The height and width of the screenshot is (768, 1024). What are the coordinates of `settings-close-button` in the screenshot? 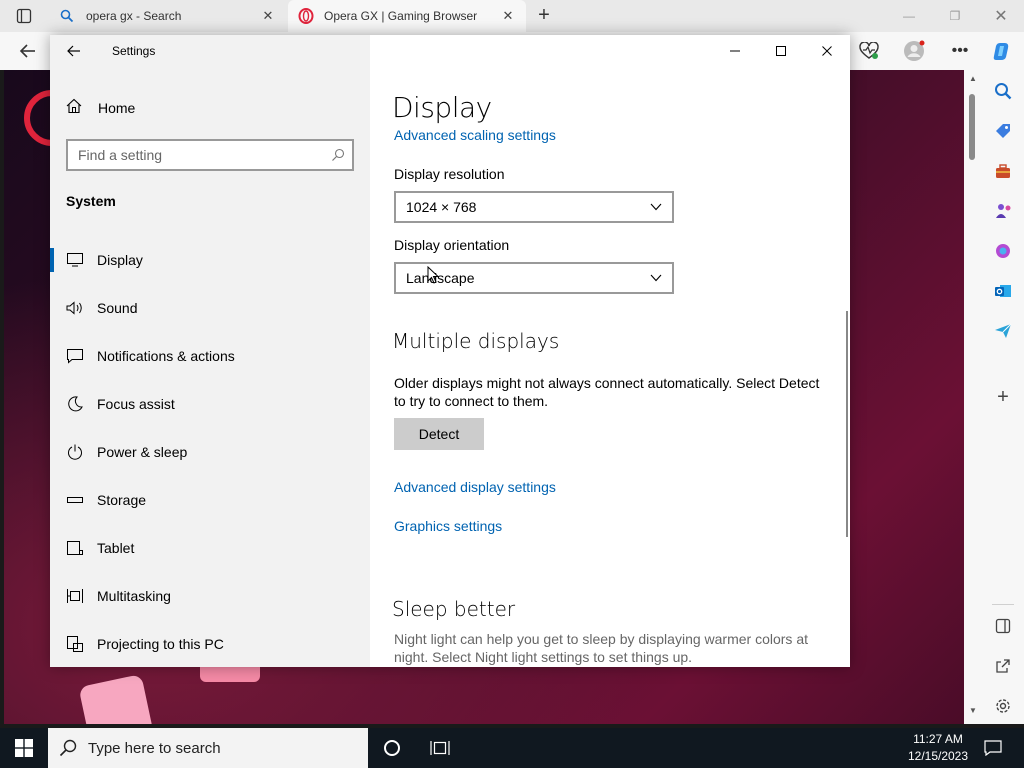 It's located at (827, 51).